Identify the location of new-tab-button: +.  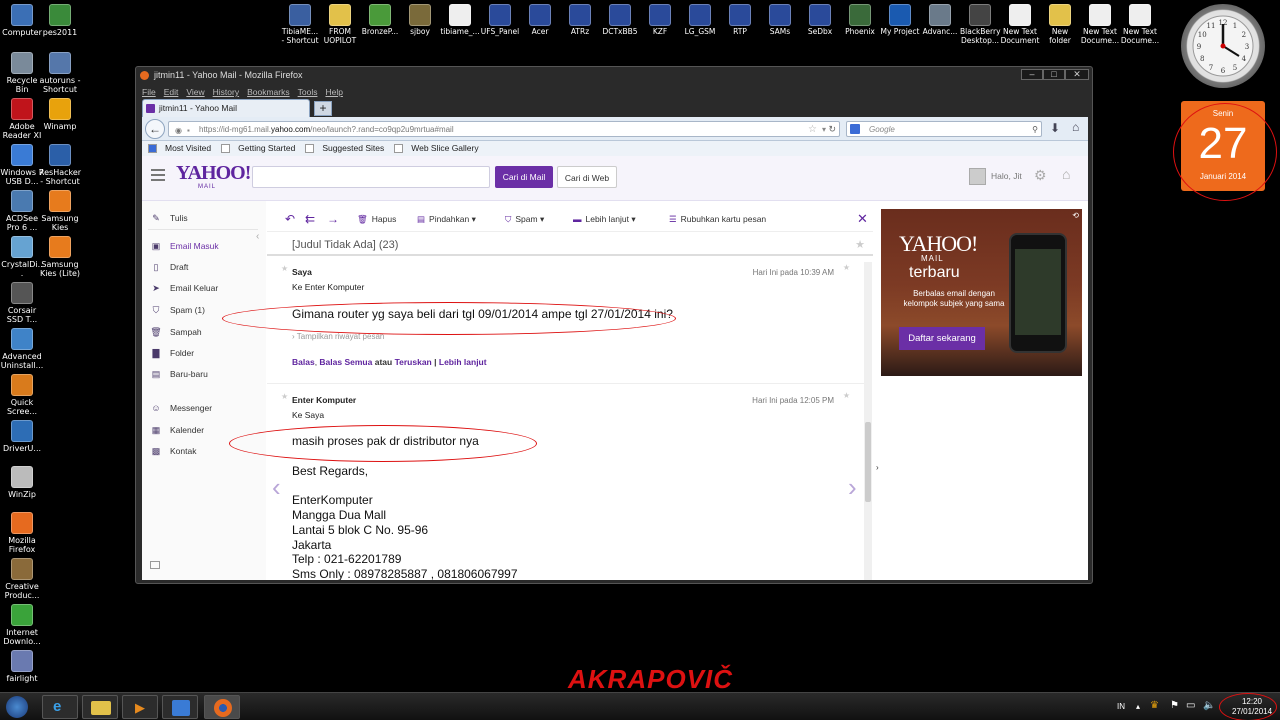
(323, 108).